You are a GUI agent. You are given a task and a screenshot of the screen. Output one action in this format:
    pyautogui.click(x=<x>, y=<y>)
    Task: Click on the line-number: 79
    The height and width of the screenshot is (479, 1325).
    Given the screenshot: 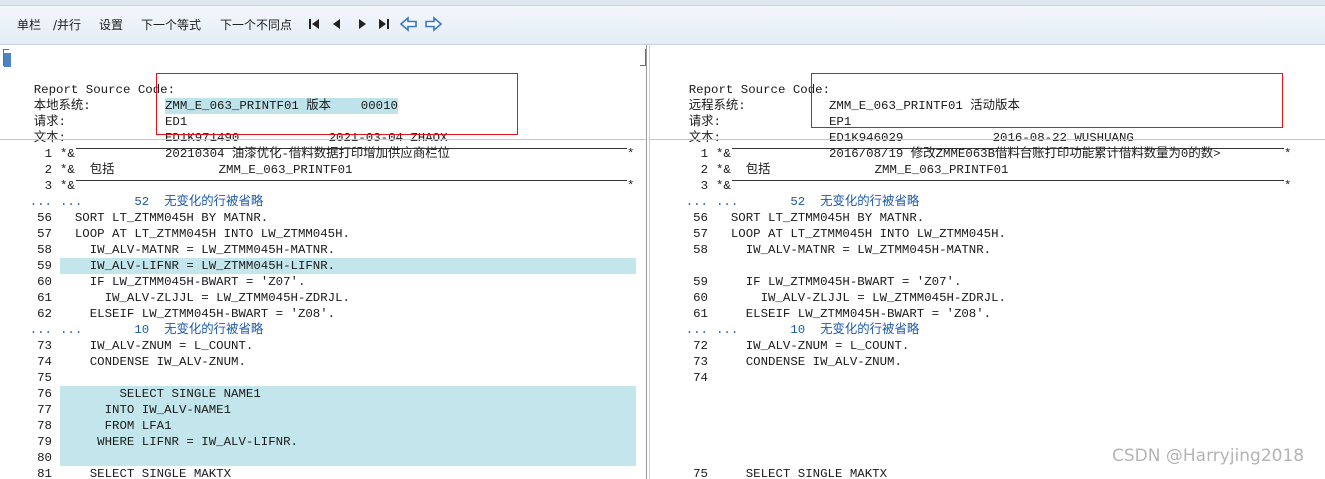 What is the action you would take?
    pyautogui.click(x=44, y=442)
    